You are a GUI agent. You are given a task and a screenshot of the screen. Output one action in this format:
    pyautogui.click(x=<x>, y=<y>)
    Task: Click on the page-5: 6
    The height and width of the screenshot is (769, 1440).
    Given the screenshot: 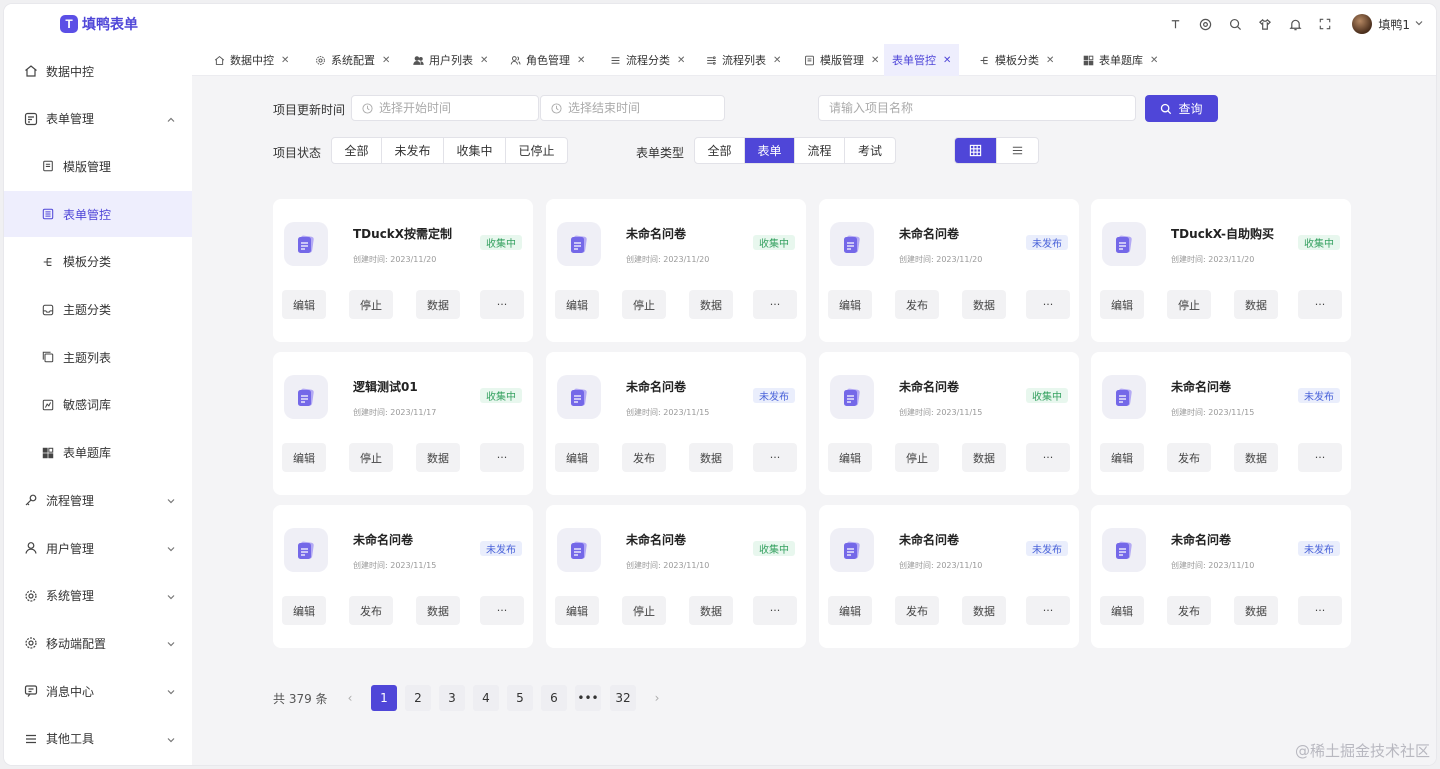 What is the action you would take?
    pyautogui.click(x=554, y=698)
    